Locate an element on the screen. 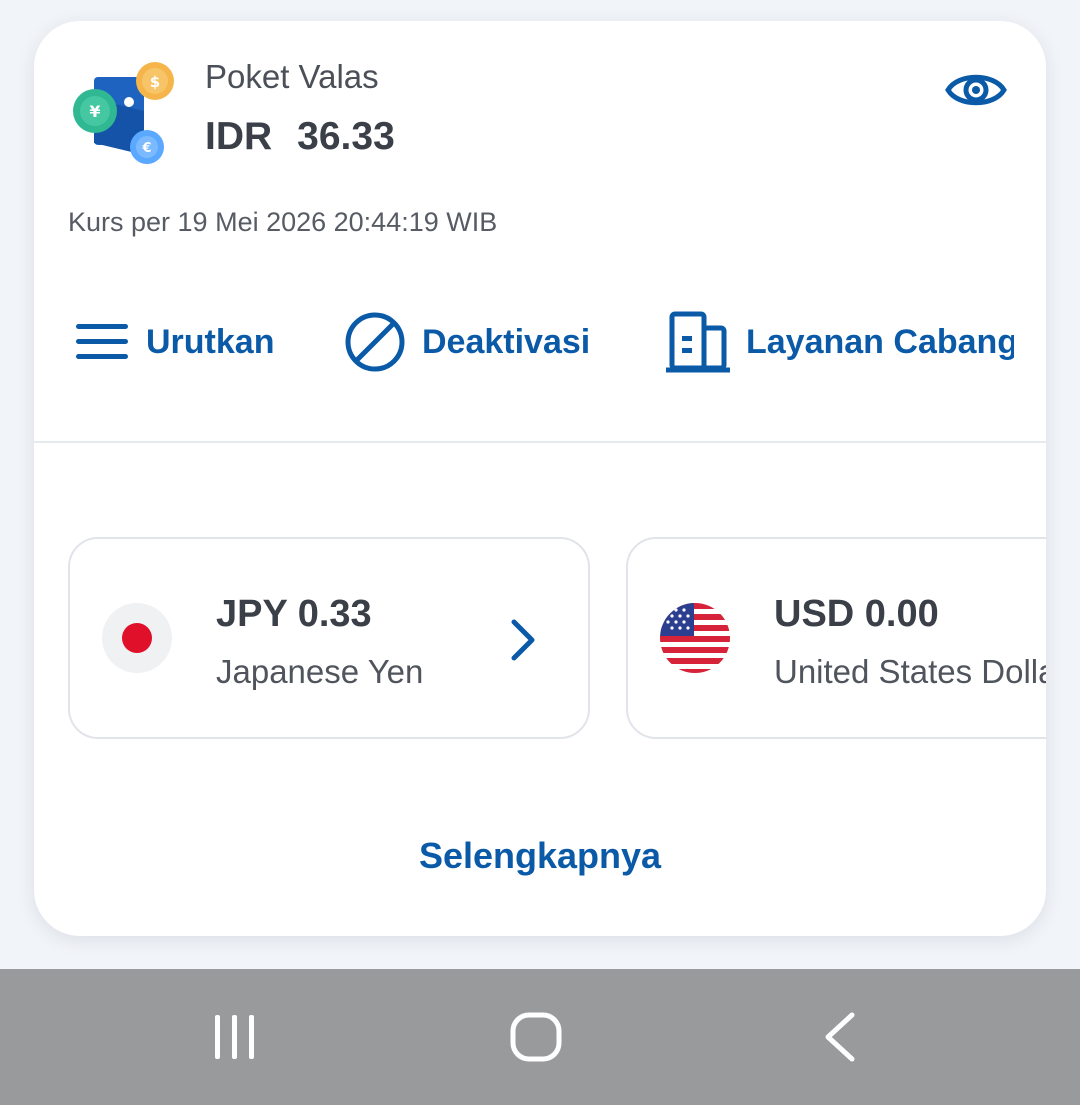 Image resolution: width=1080 pixels, height=1105 pixels. recent-apps-icon is located at coordinates (235, 1037).